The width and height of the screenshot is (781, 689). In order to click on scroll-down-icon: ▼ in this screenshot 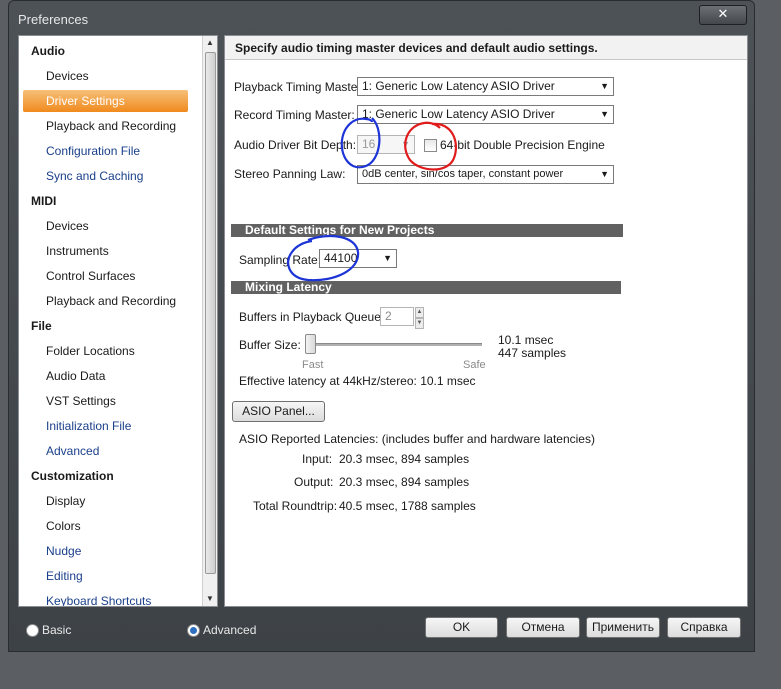, I will do `click(210, 599)`.